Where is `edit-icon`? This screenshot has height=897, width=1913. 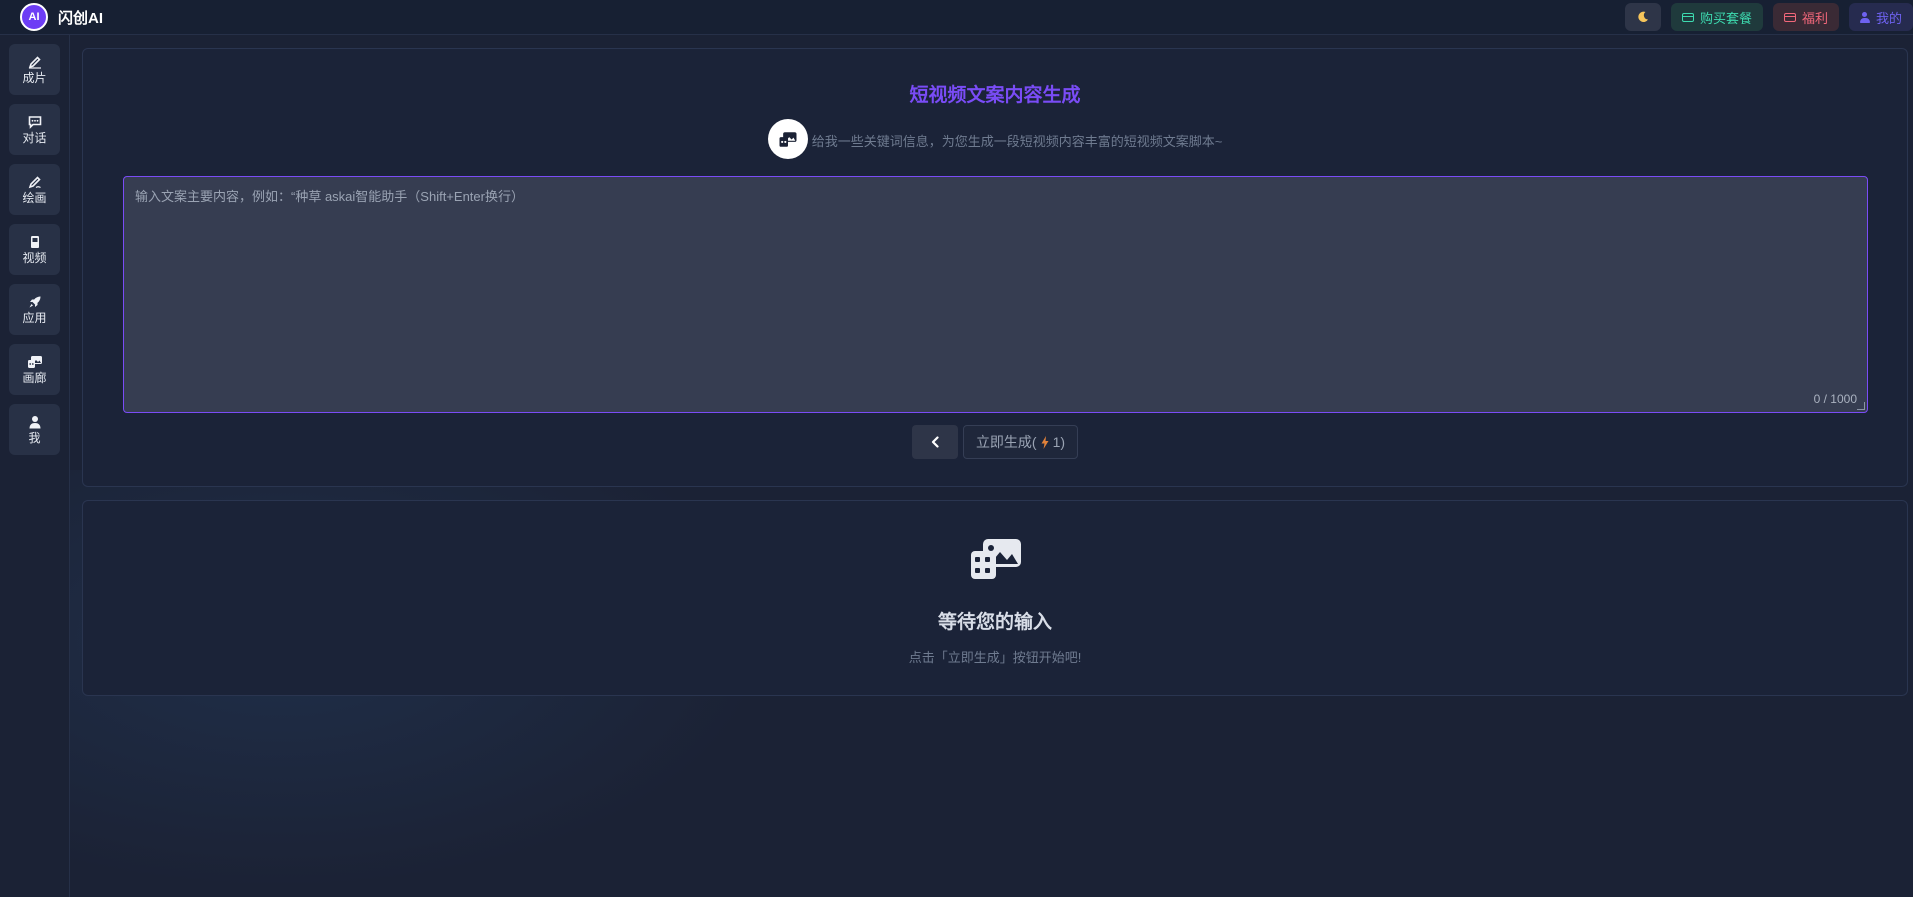 edit-icon is located at coordinates (34, 62).